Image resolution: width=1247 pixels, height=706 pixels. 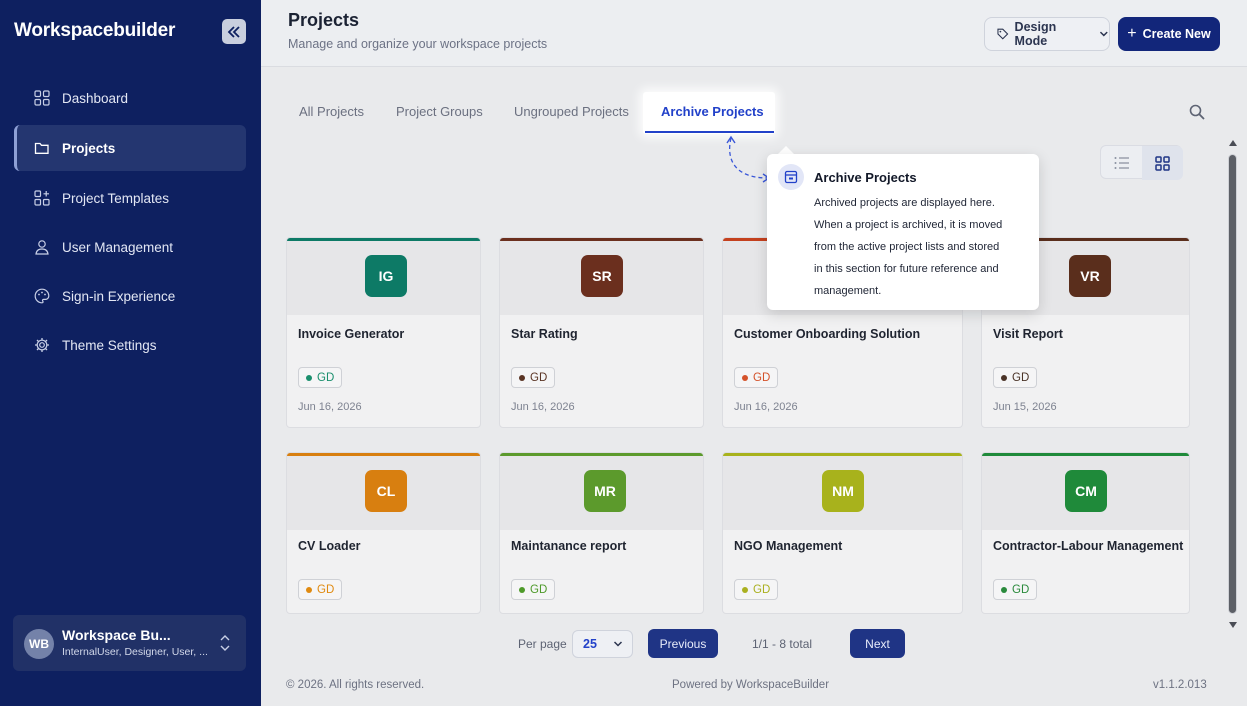 I want to click on project-card-ngo-management: NM NGO Management GD, so click(x=842, y=533).